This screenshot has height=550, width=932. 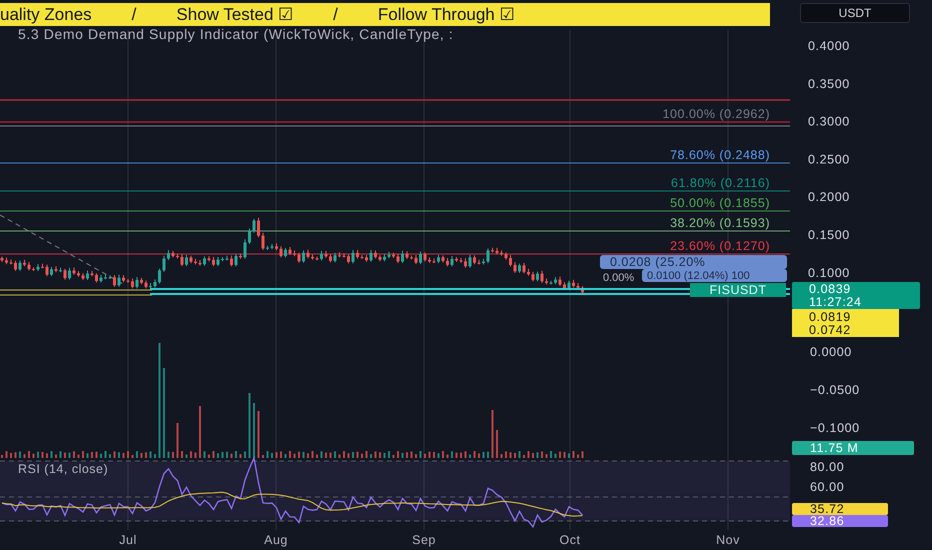 What do you see at coordinates (831, 352) in the screenshot?
I see `volume-axis-label: 0.0000` at bounding box center [831, 352].